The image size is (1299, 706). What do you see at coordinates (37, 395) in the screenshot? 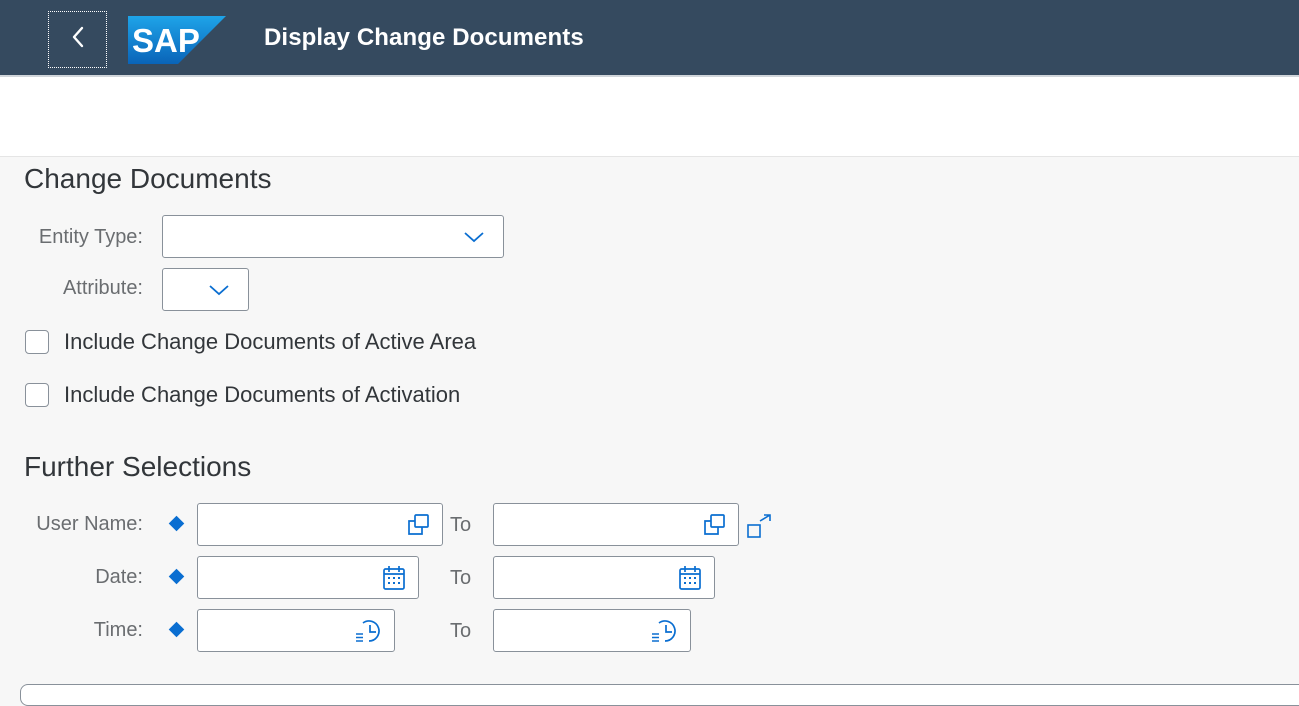
I see `include-activation-checkbox` at bounding box center [37, 395].